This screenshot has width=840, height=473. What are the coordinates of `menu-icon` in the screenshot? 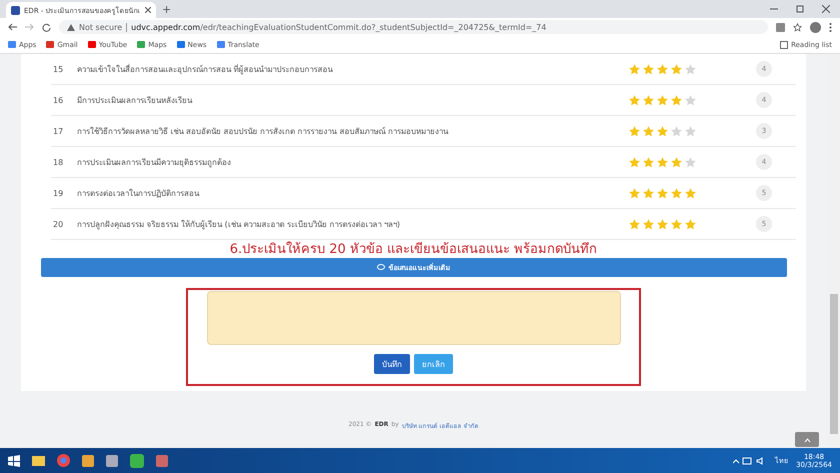 It's located at (830, 27).